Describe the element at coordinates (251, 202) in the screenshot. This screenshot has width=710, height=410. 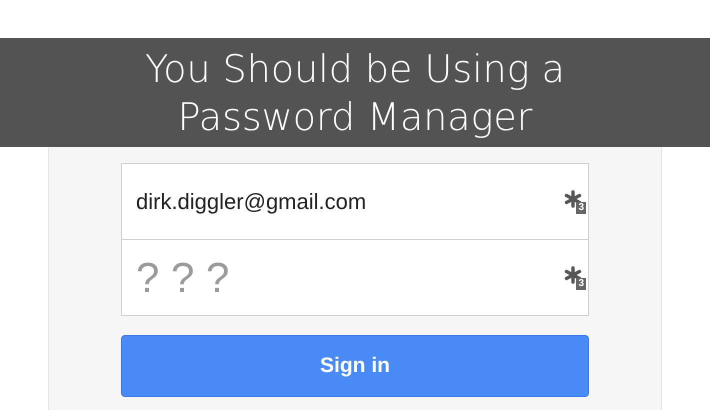
I see `email-value: dirk.diggler@gmail.com` at that location.